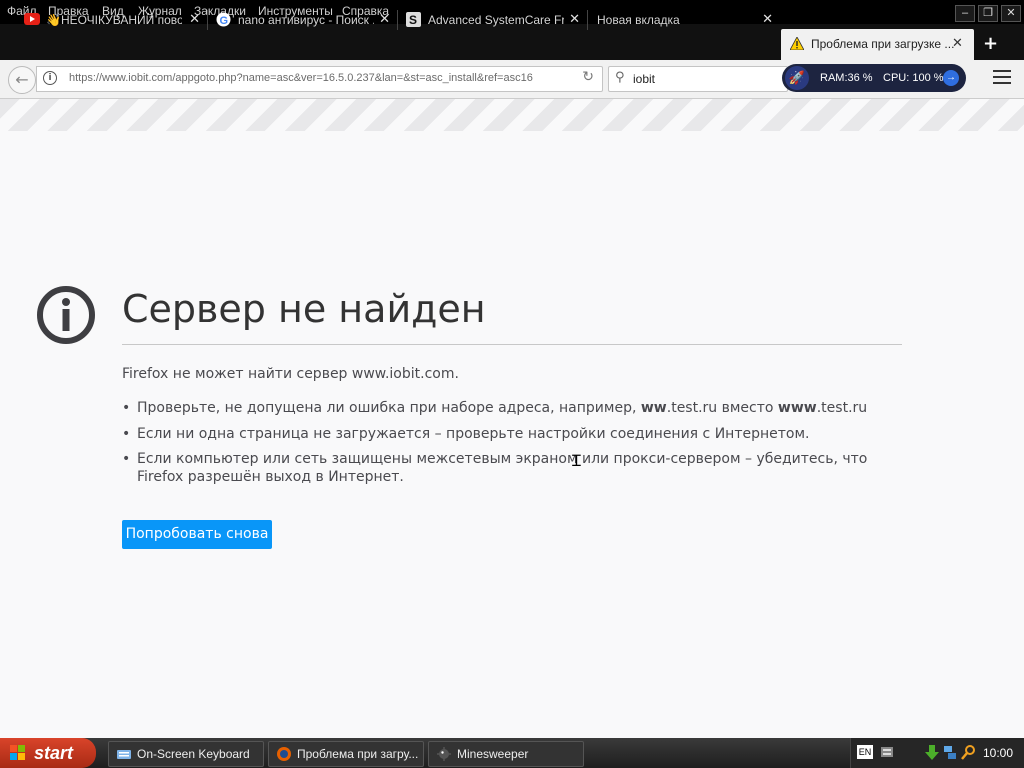 The width and height of the screenshot is (1024, 768). I want to click on back-button: ←, so click(22, 80).